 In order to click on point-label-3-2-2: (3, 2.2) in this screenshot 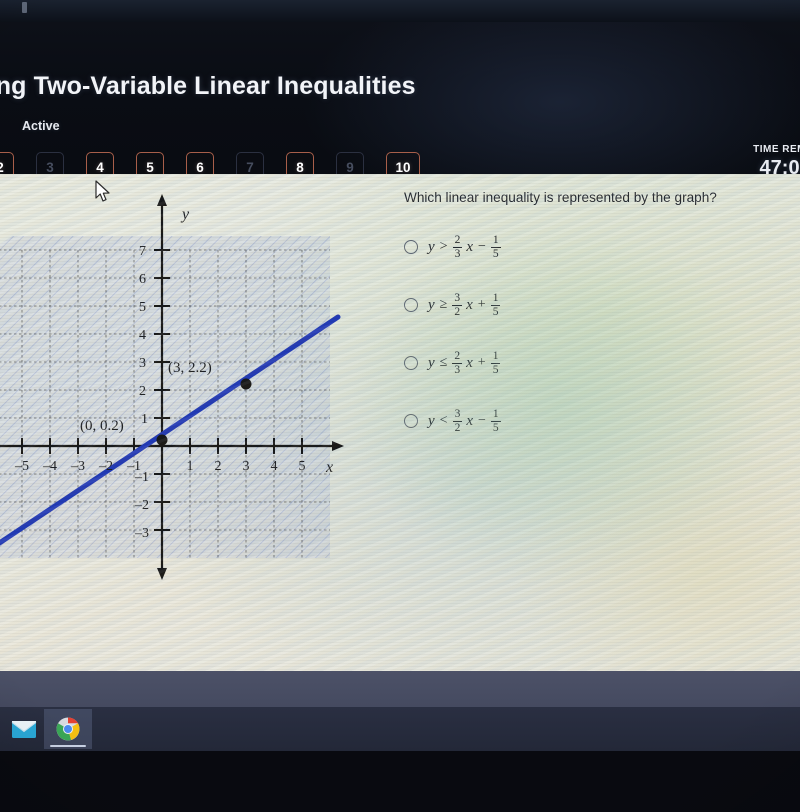, I will do `click(190, 368)`.